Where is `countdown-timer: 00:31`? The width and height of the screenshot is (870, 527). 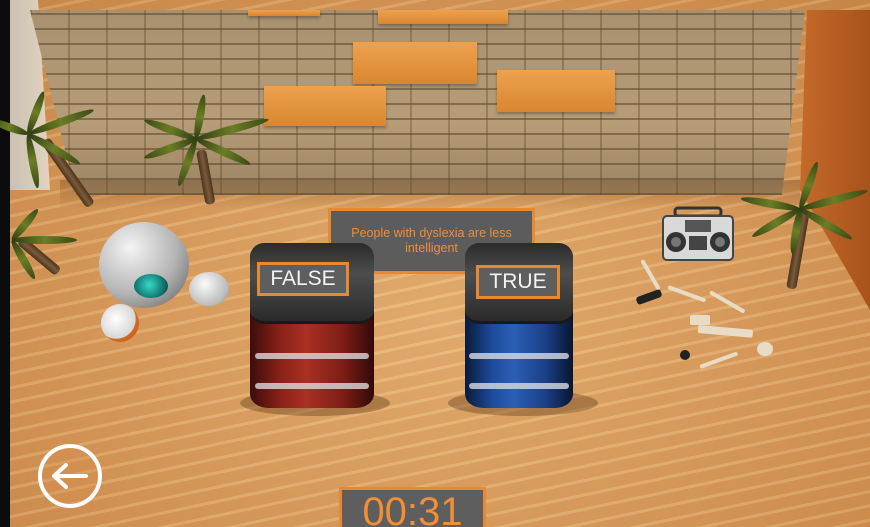
countdown-timer: 00:31 is located at coordinates (412, 507).